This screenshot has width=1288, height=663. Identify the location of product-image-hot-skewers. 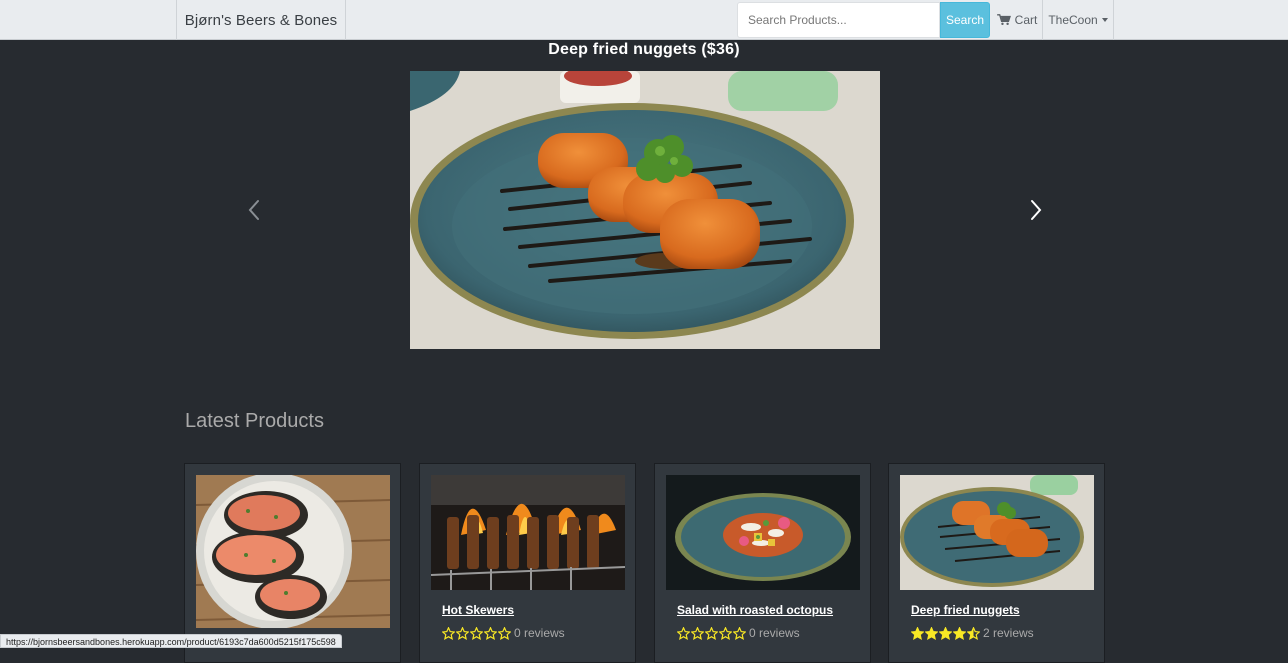
(528, 532).